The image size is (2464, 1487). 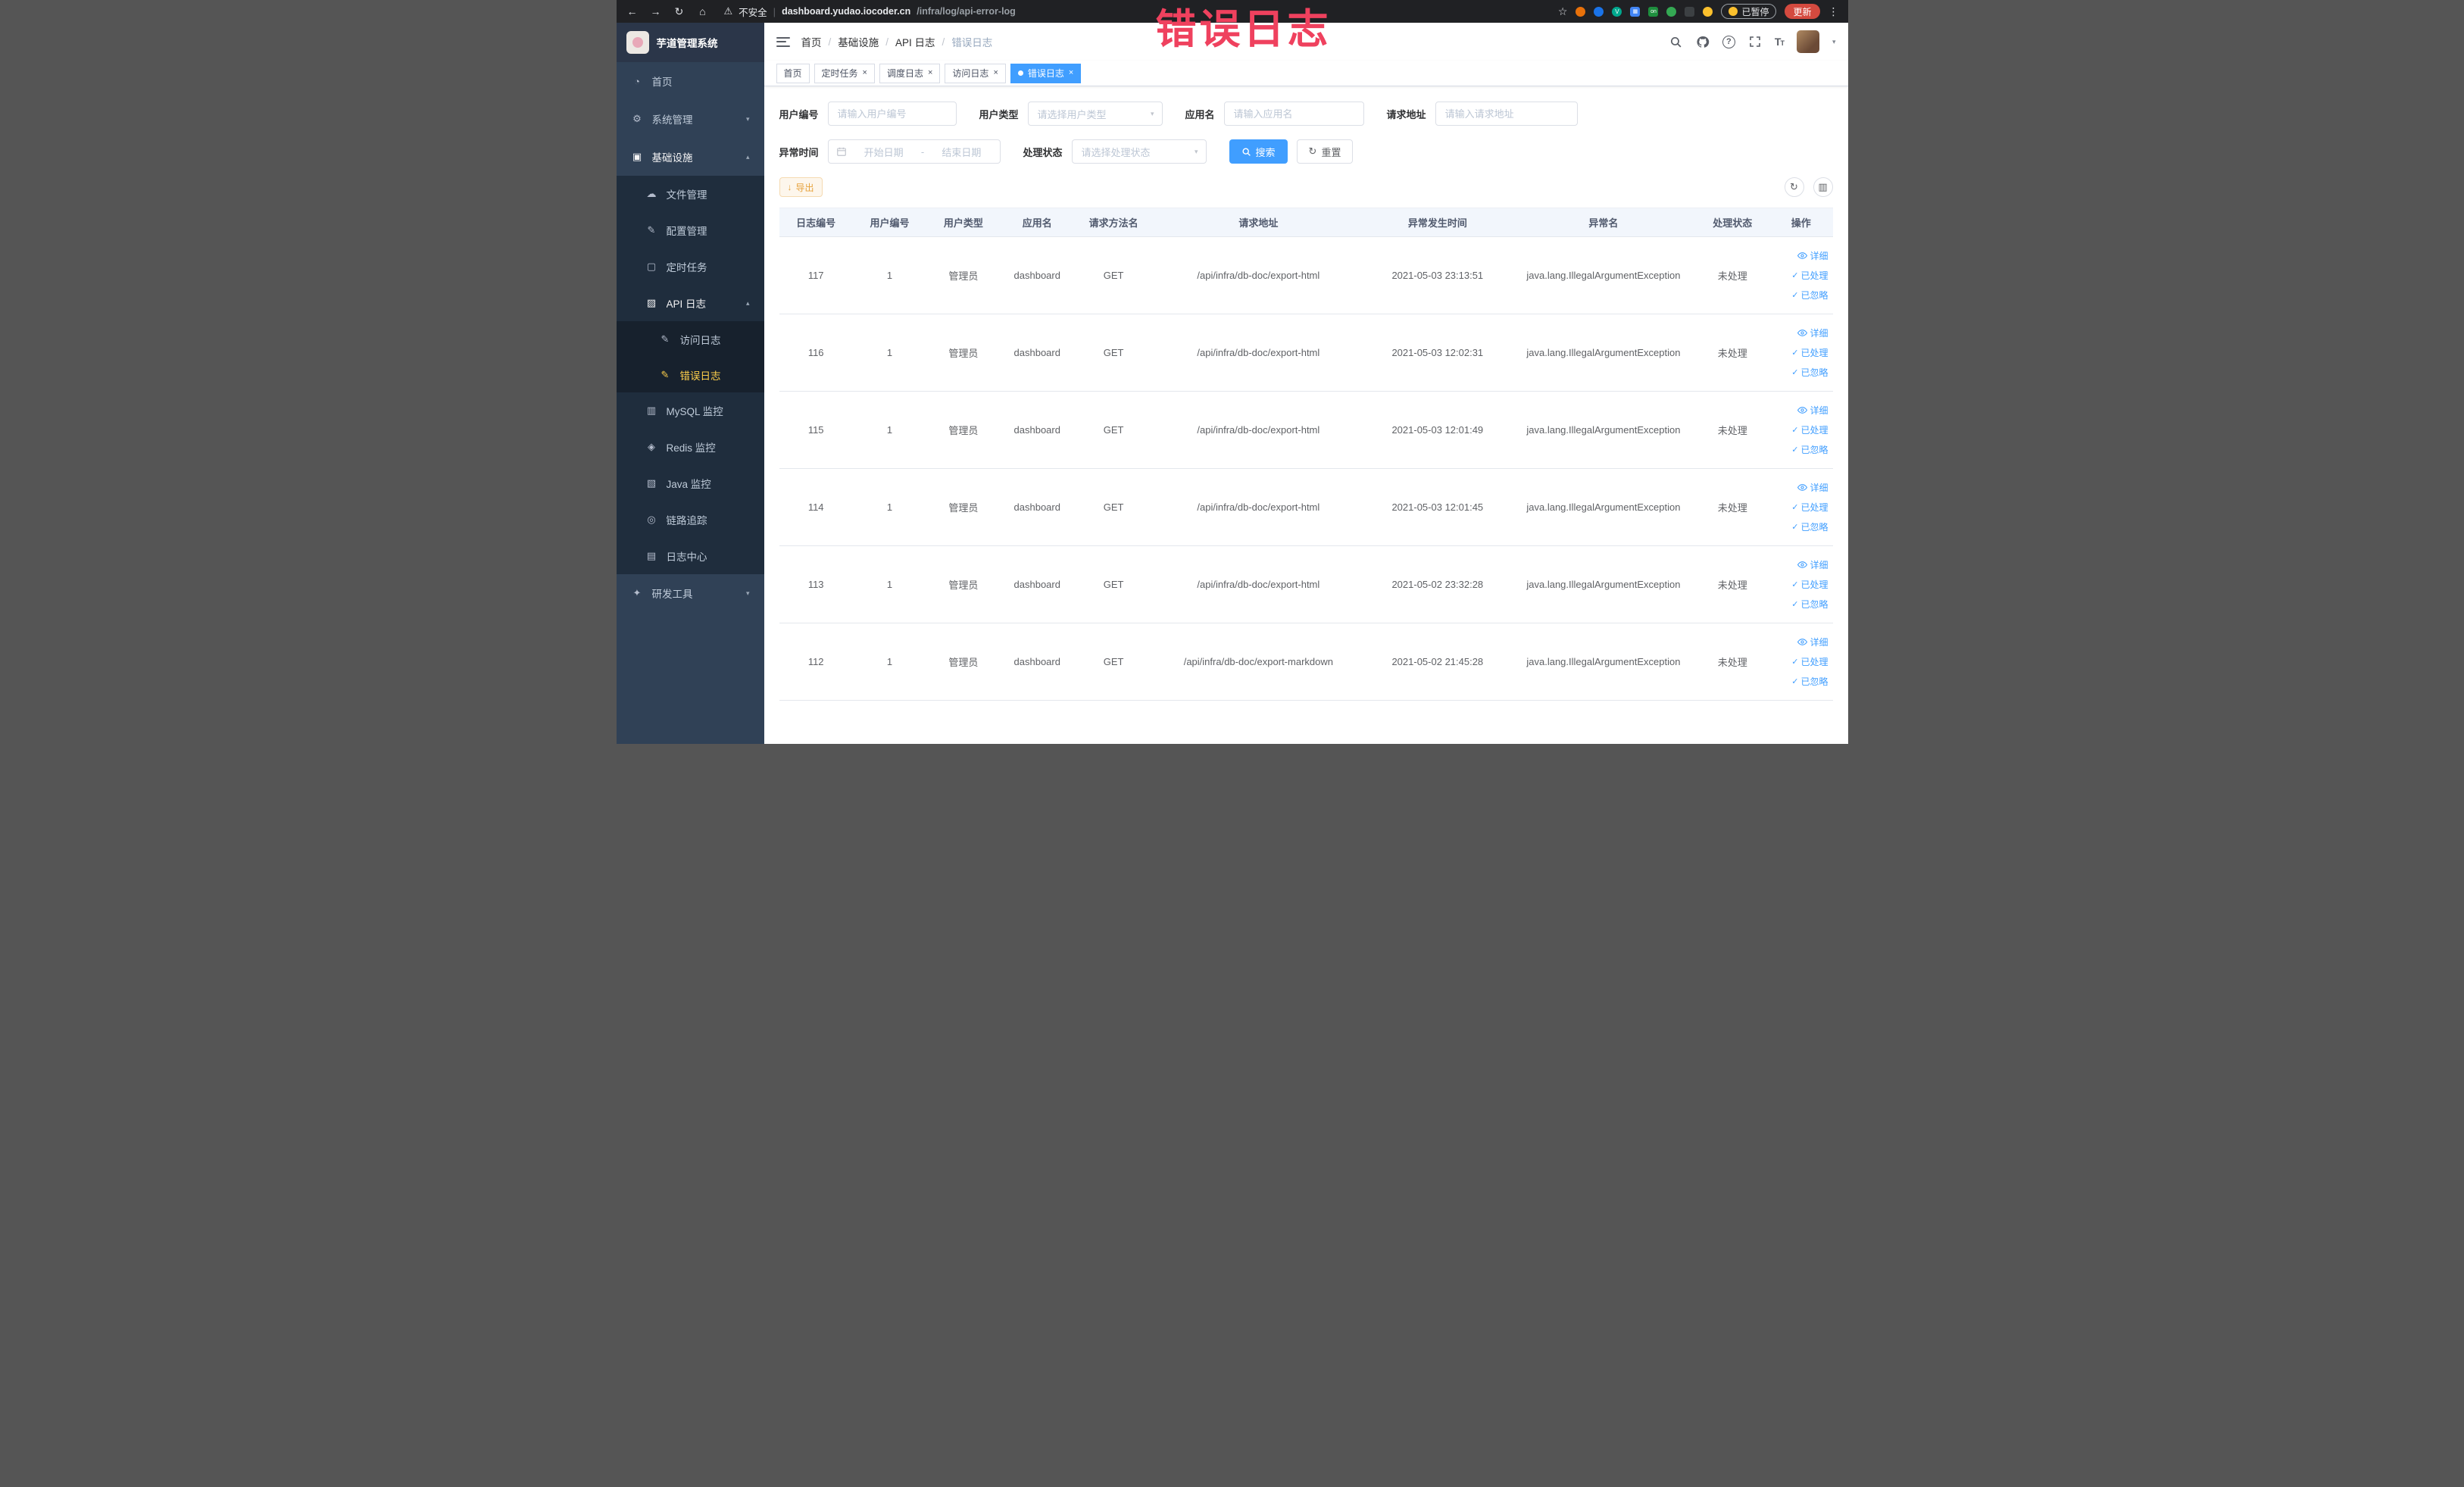 I want to click on extension-blue-icon, so click(x=1599, y=11).